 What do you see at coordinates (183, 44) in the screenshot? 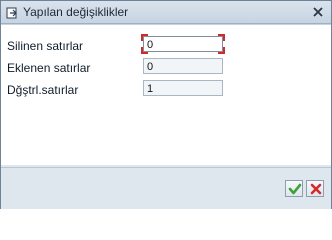
I see `deleted-rows-field: 0` at bounding box center [183, 44].